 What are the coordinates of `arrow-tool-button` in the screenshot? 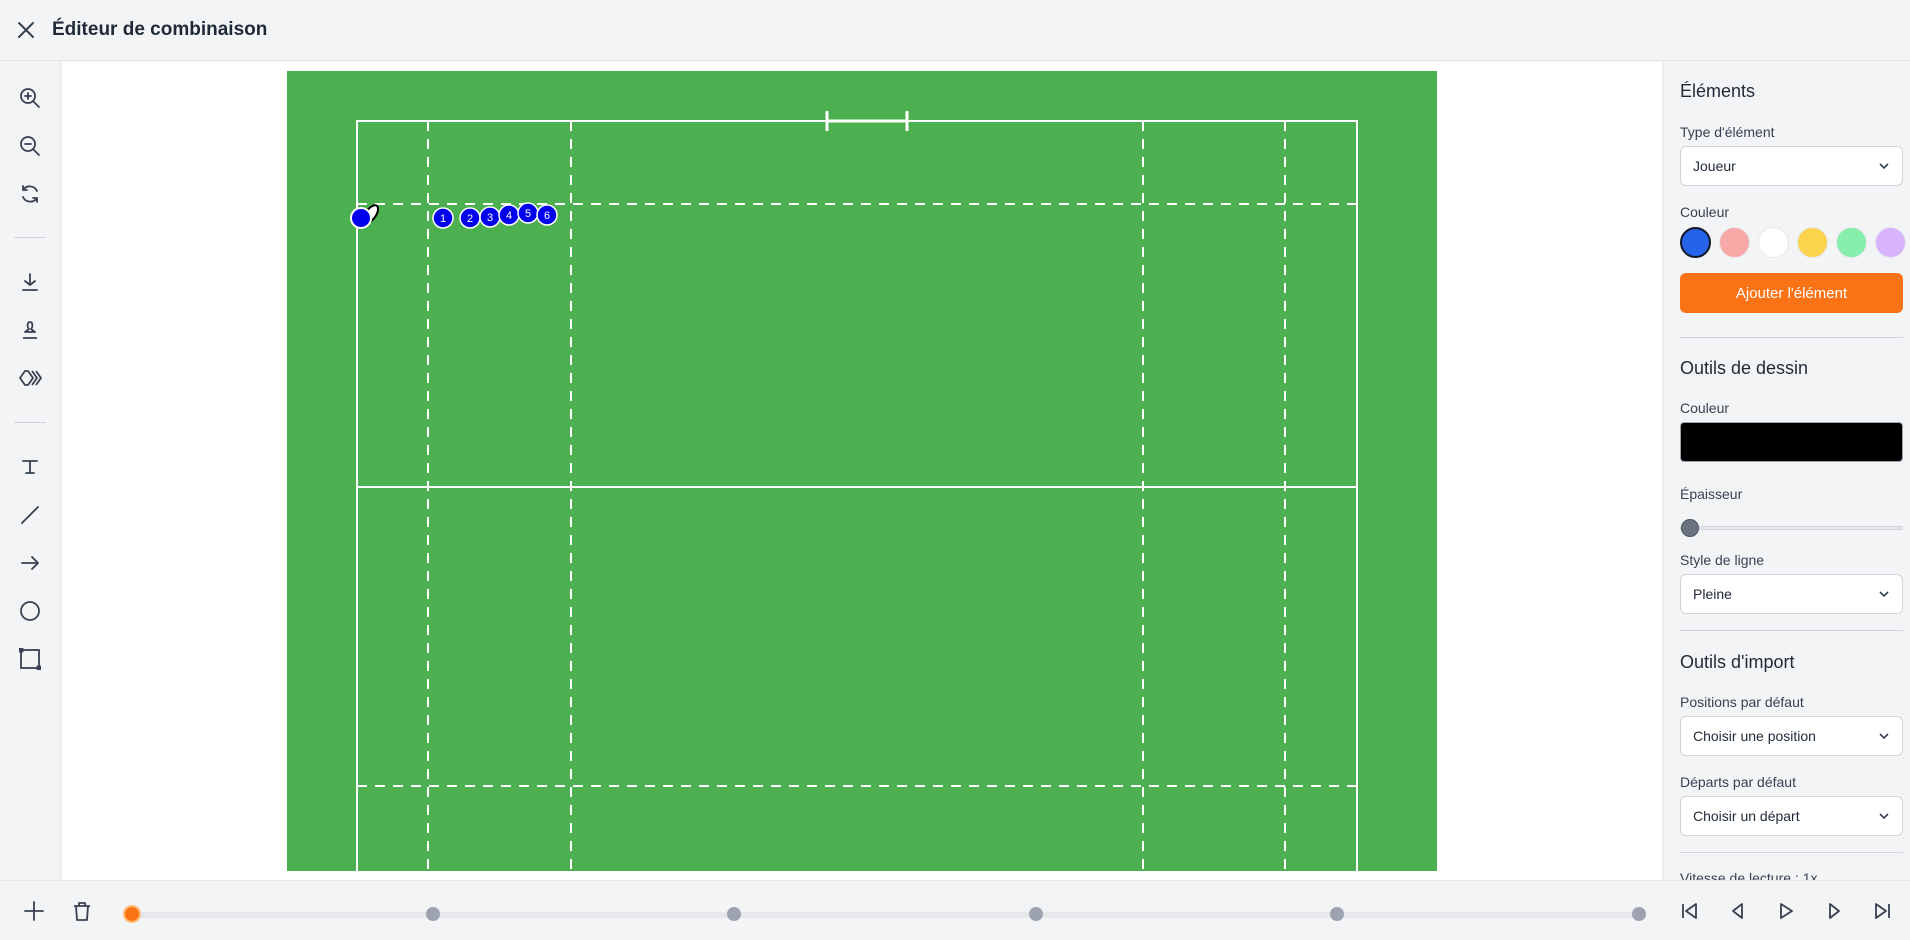 It's located at (30, 563).